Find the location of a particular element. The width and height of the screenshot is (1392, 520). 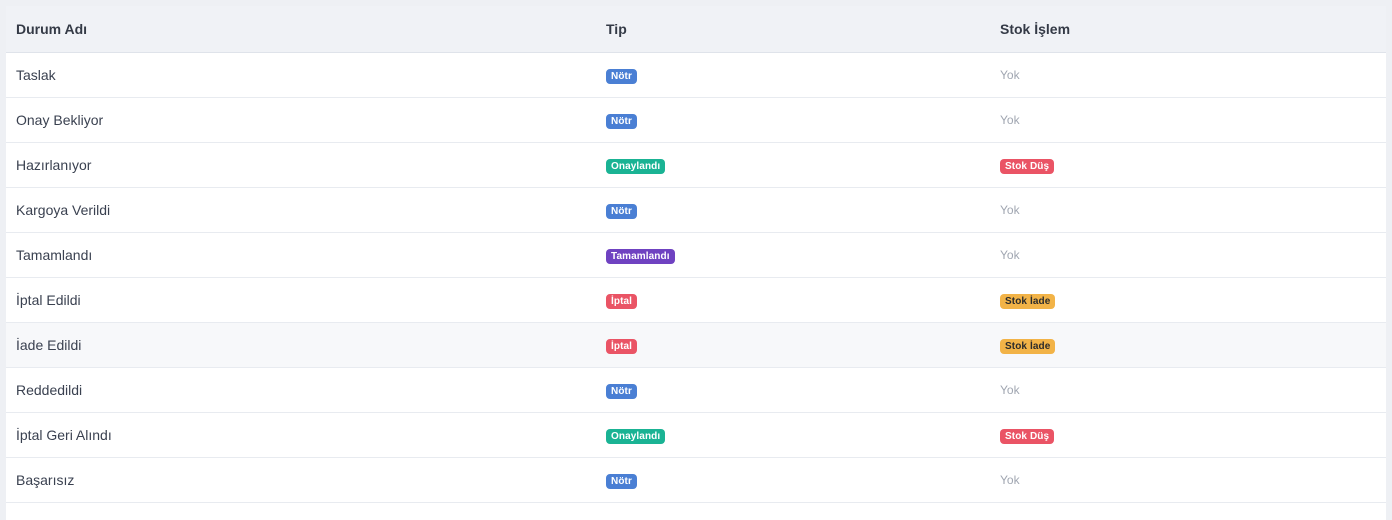

status-name: Tamamlandı is located at coordinates (54, 254).